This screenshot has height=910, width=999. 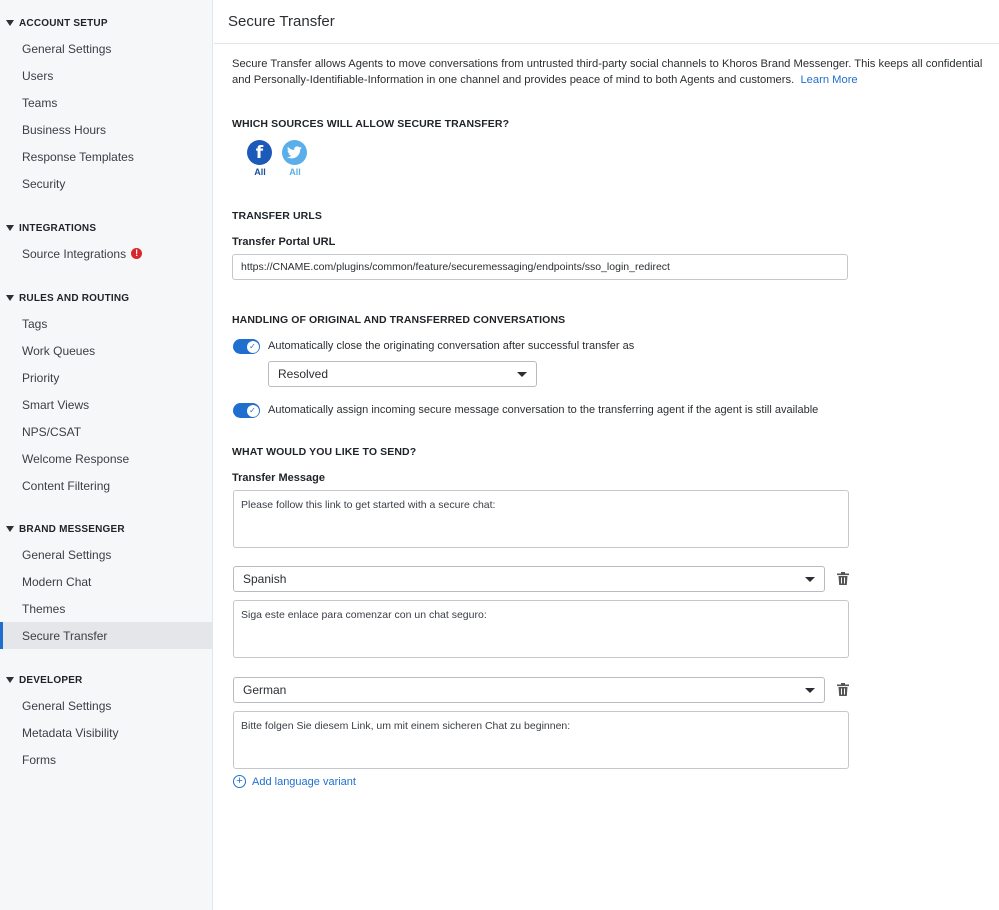 I want to click on section-rules-and-routing: RULES AND ROUTING, so click(x=64, y=298).